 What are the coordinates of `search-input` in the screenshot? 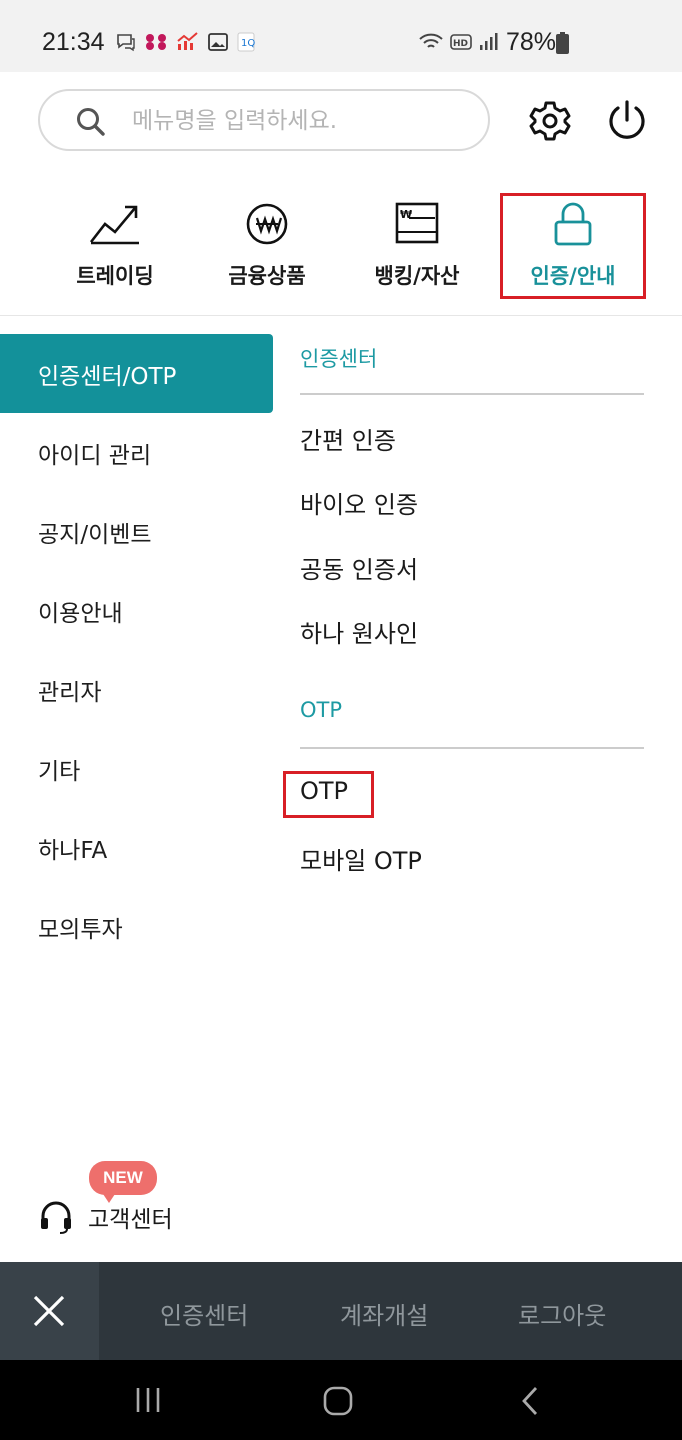 It's located at (302, 121).